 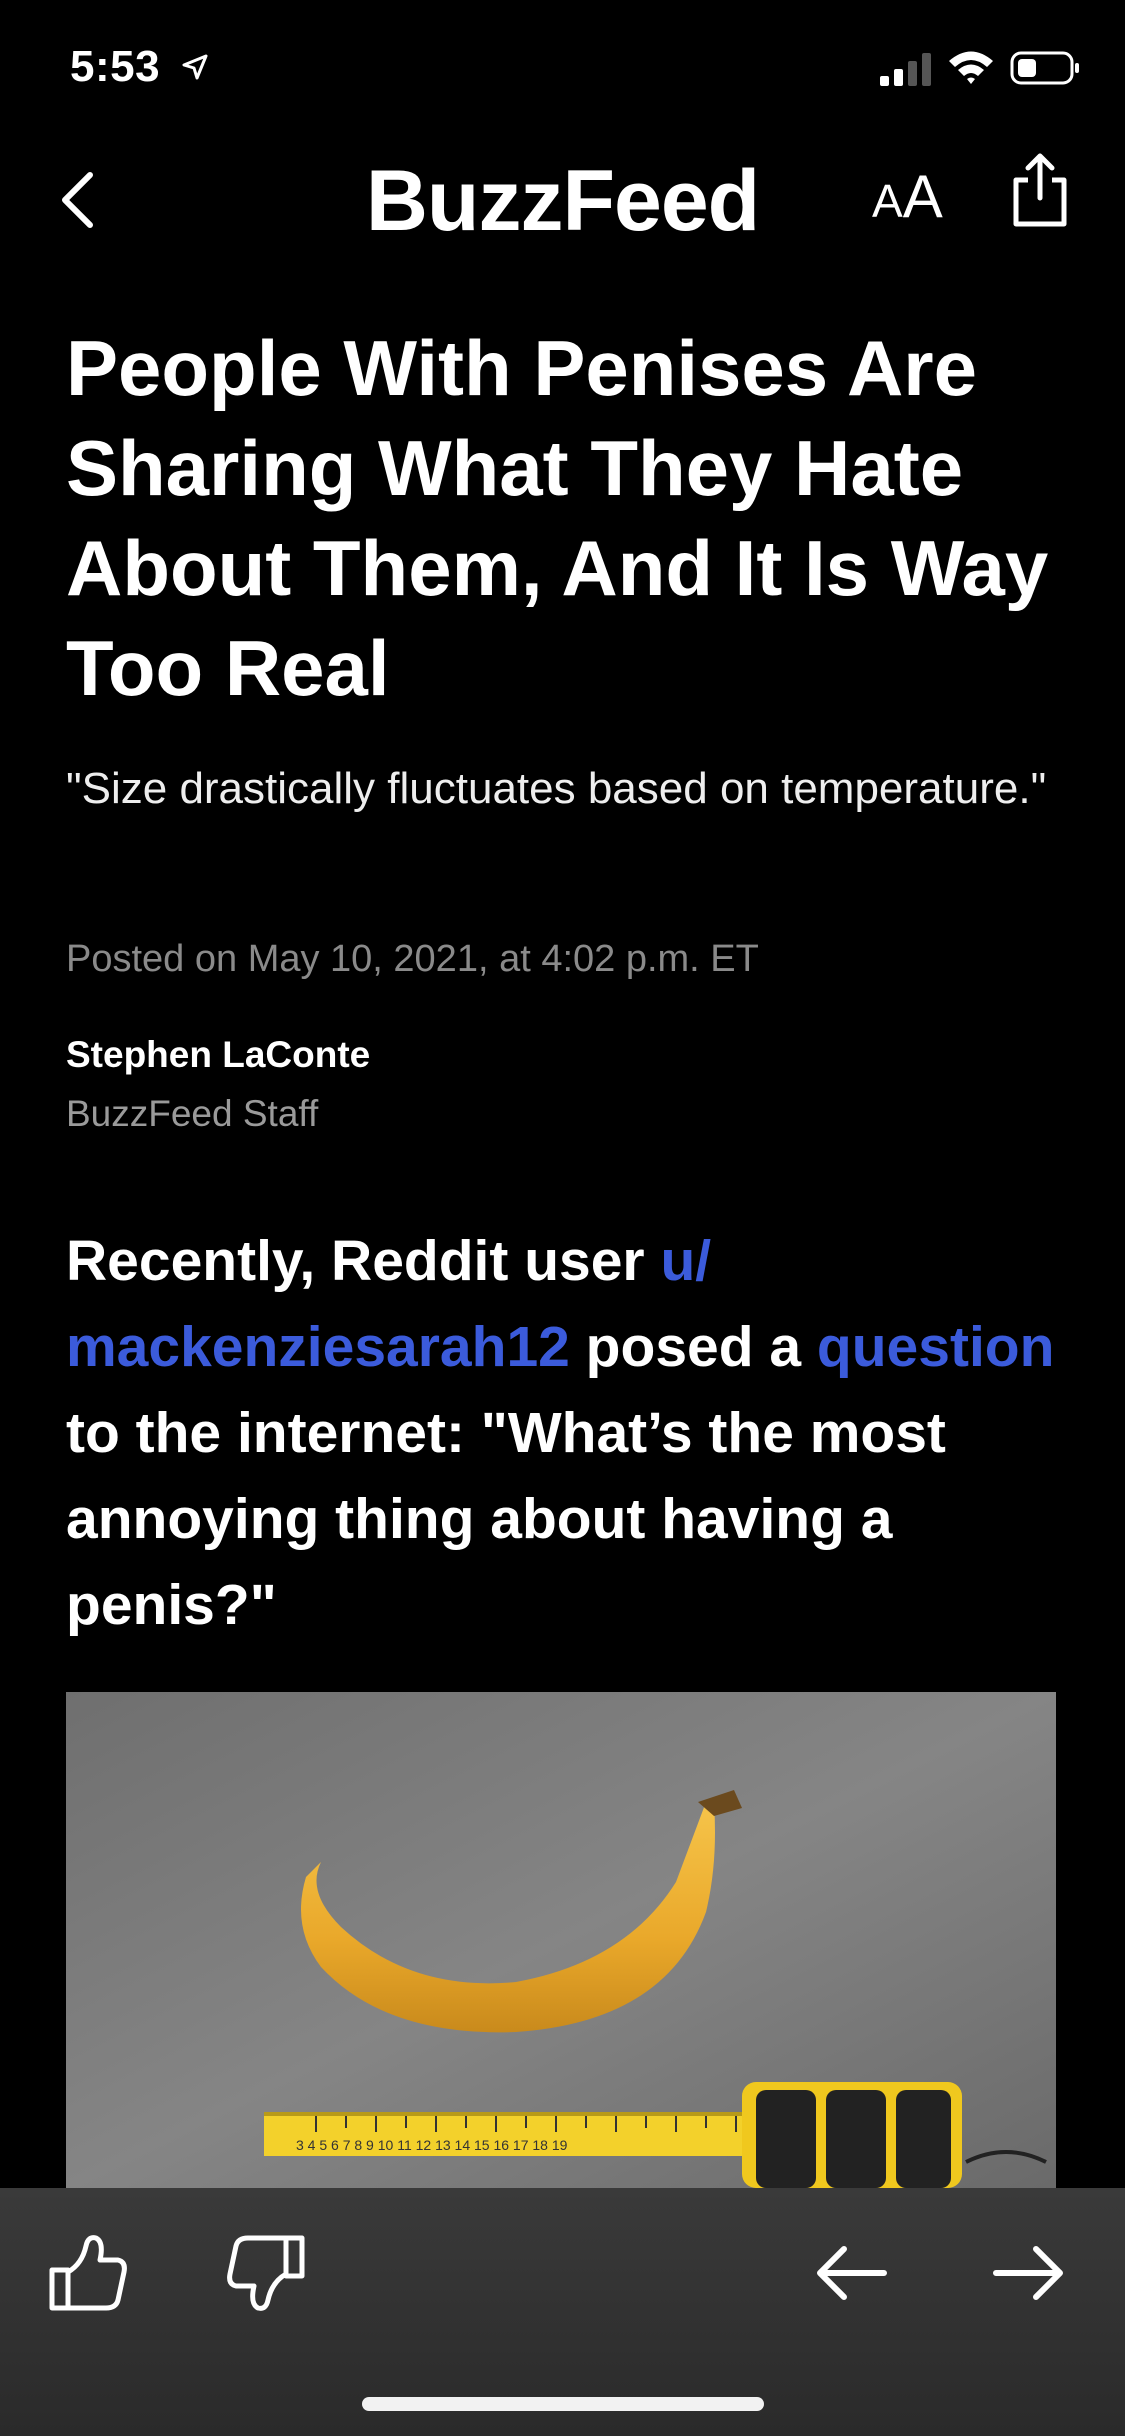 What do you see at coordinates (562, 65) in the screenshot?
I see `status-bar: 5:53` at bounding box center [562, 65].